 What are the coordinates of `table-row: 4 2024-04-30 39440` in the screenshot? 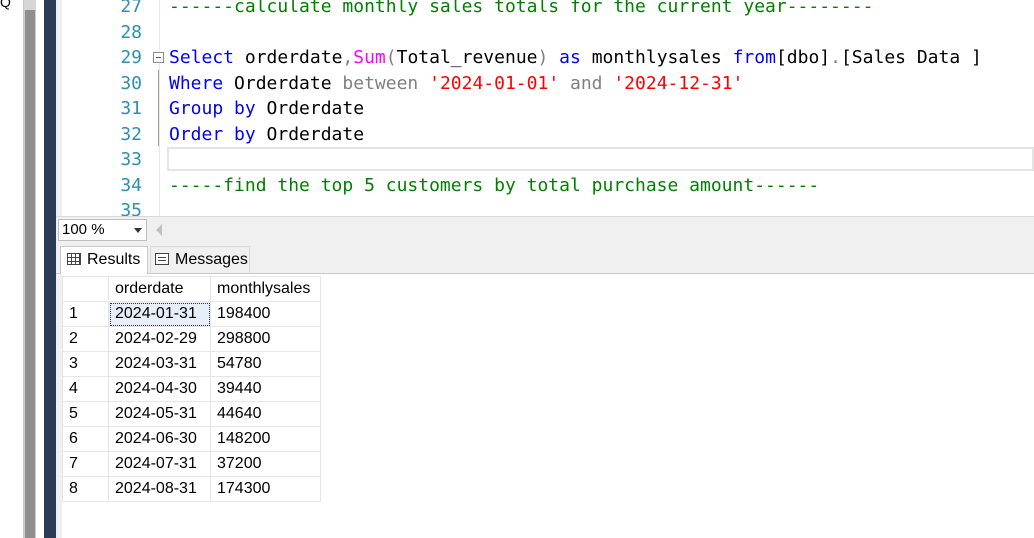 It's located at (191, 389).